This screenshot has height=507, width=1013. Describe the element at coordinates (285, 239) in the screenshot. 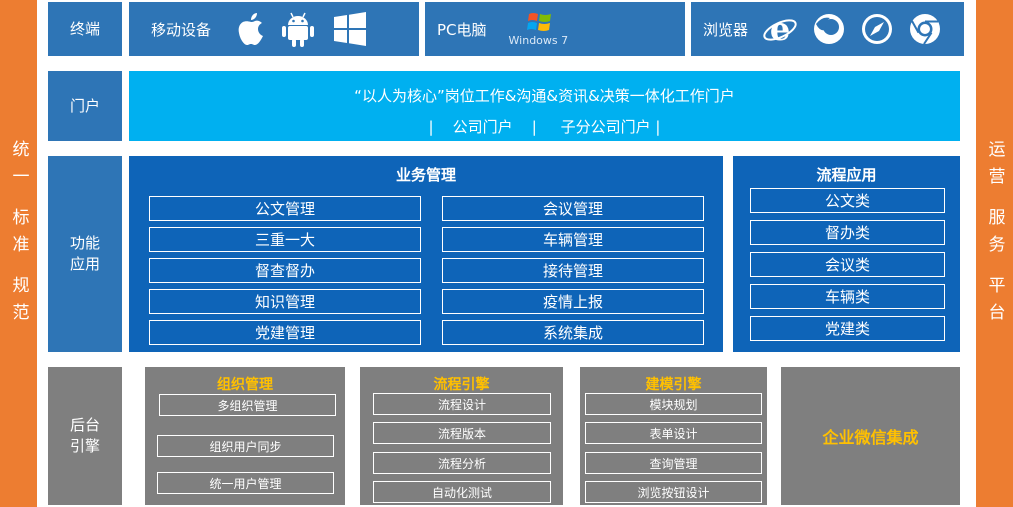

I see `business-item: 三重一大` at that location.